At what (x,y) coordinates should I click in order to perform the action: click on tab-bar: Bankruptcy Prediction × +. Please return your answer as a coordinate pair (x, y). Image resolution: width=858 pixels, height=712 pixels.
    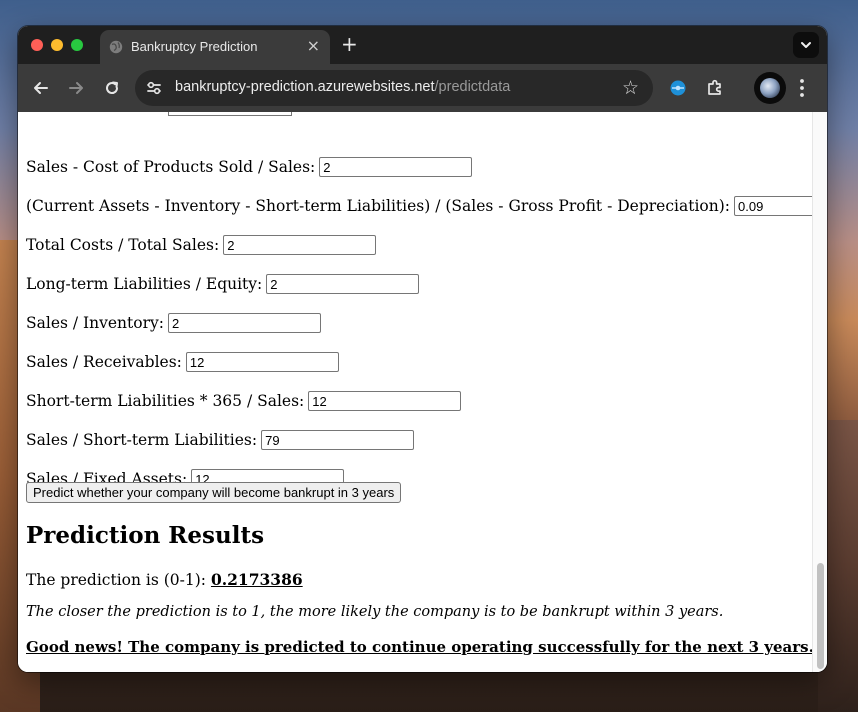
    Looking at the image, I should click on (422, 45).